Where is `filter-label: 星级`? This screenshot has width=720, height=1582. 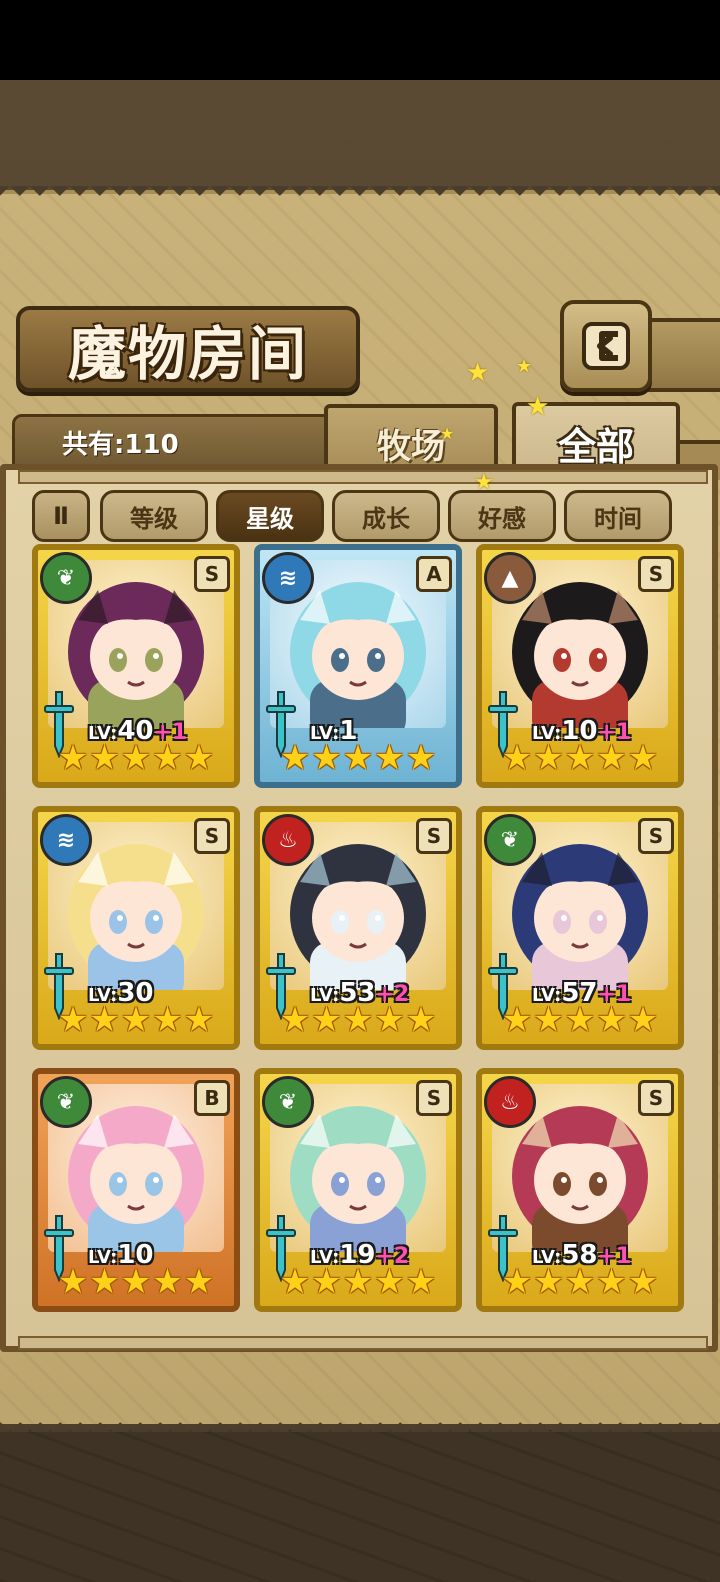
filter-label: 星级 is located at coordinates (270, 518).